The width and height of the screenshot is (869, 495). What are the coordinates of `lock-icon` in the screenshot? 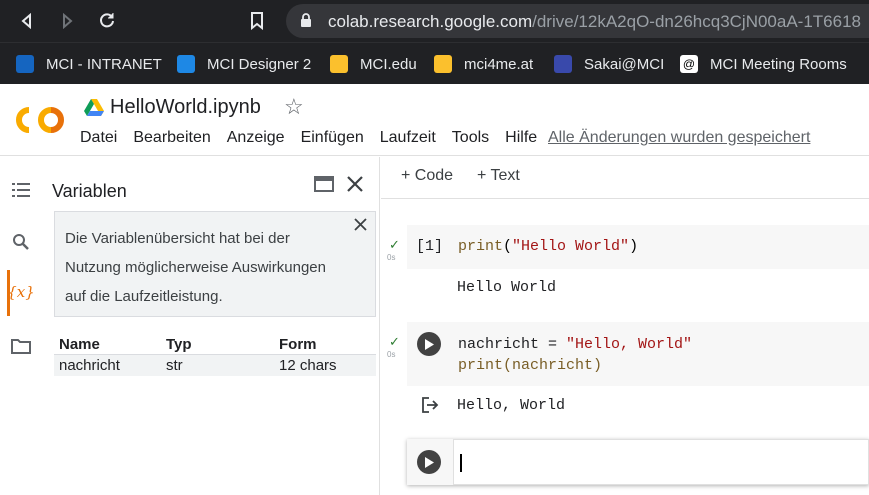 It's located at (306, 23).